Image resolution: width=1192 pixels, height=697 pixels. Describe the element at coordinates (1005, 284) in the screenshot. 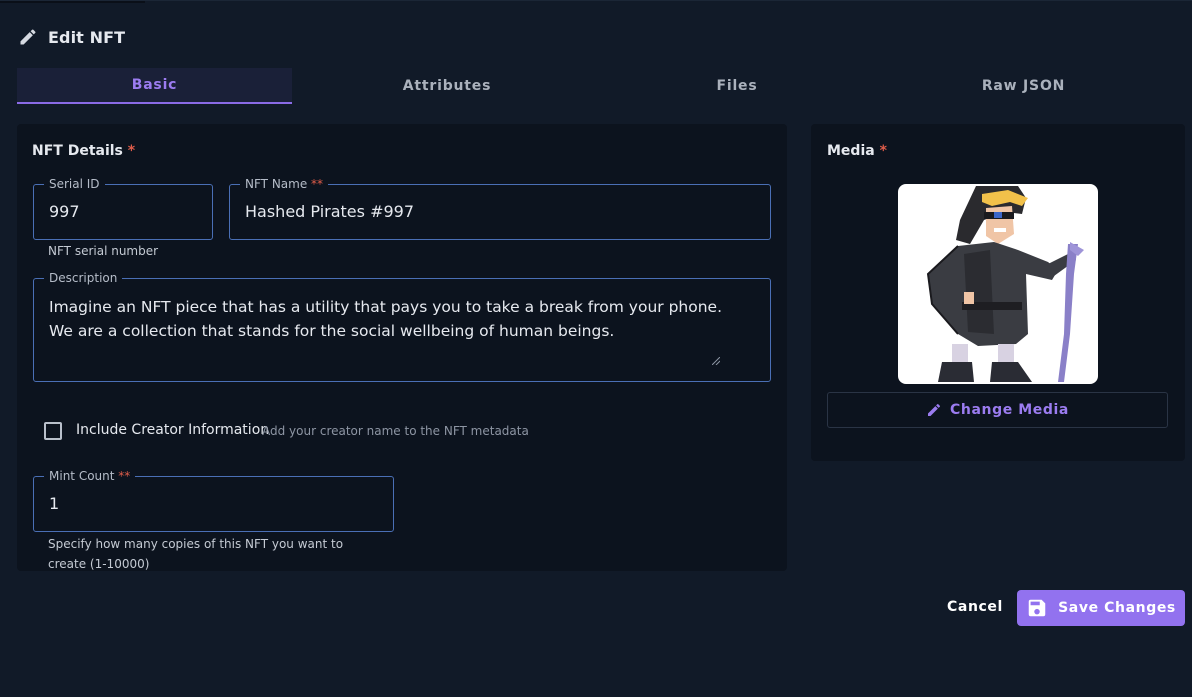

I see `pirate-character-image` at that location.